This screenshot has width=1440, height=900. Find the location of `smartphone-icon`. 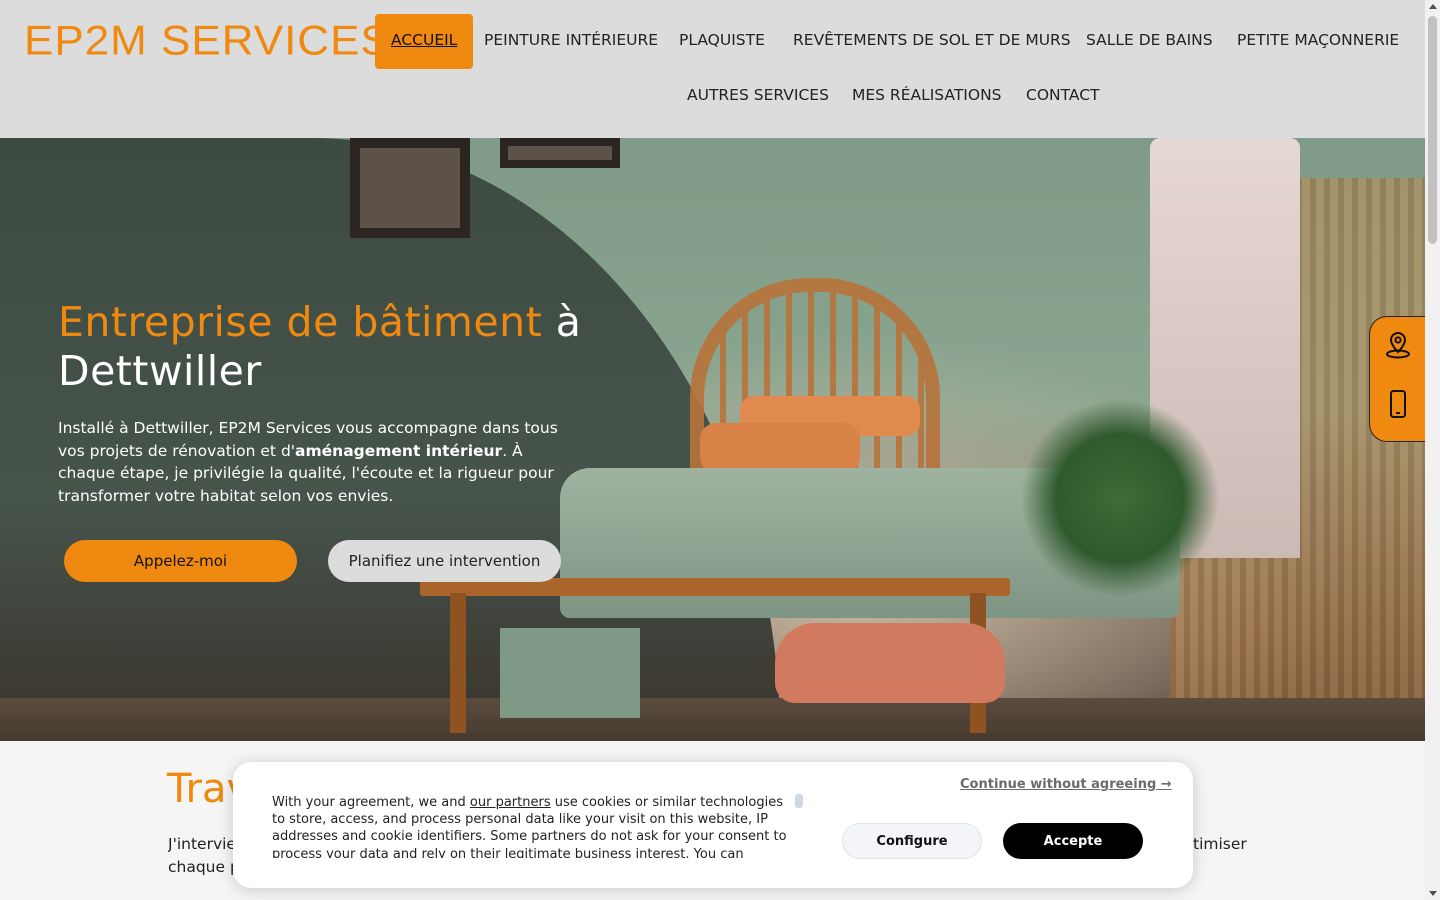

smartphone-icon is located at coordinates (1398, 404).